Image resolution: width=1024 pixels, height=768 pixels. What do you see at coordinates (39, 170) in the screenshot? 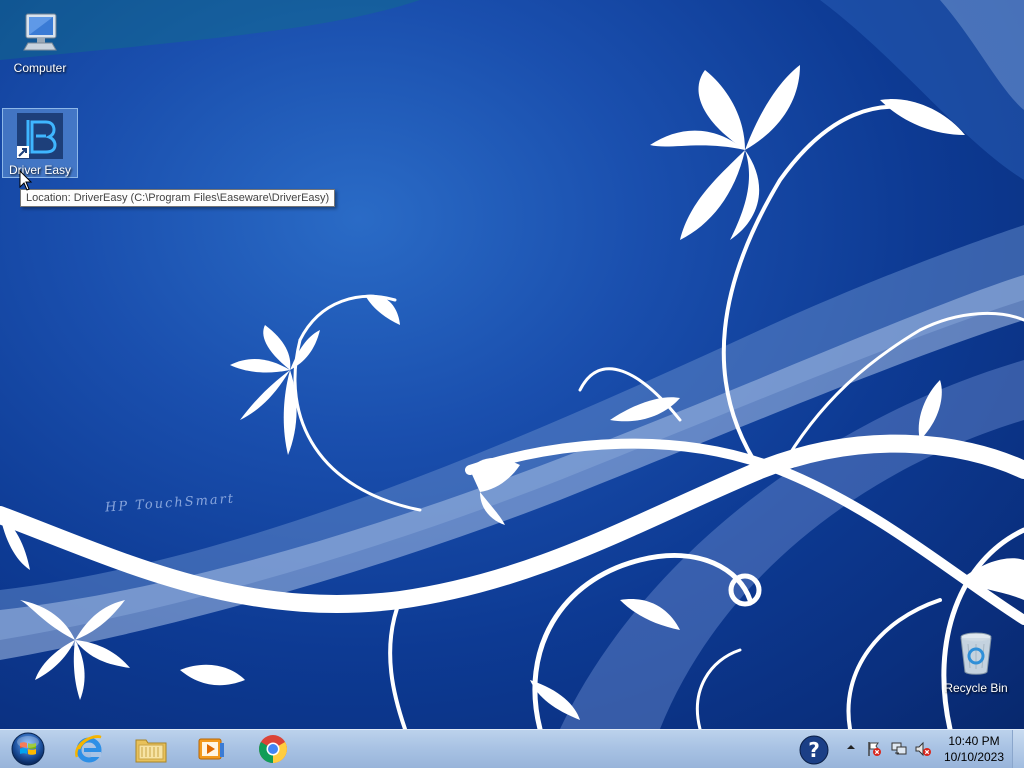
I see `desktop-icon-label: Driver Easy` at bounding box center [39, 170].